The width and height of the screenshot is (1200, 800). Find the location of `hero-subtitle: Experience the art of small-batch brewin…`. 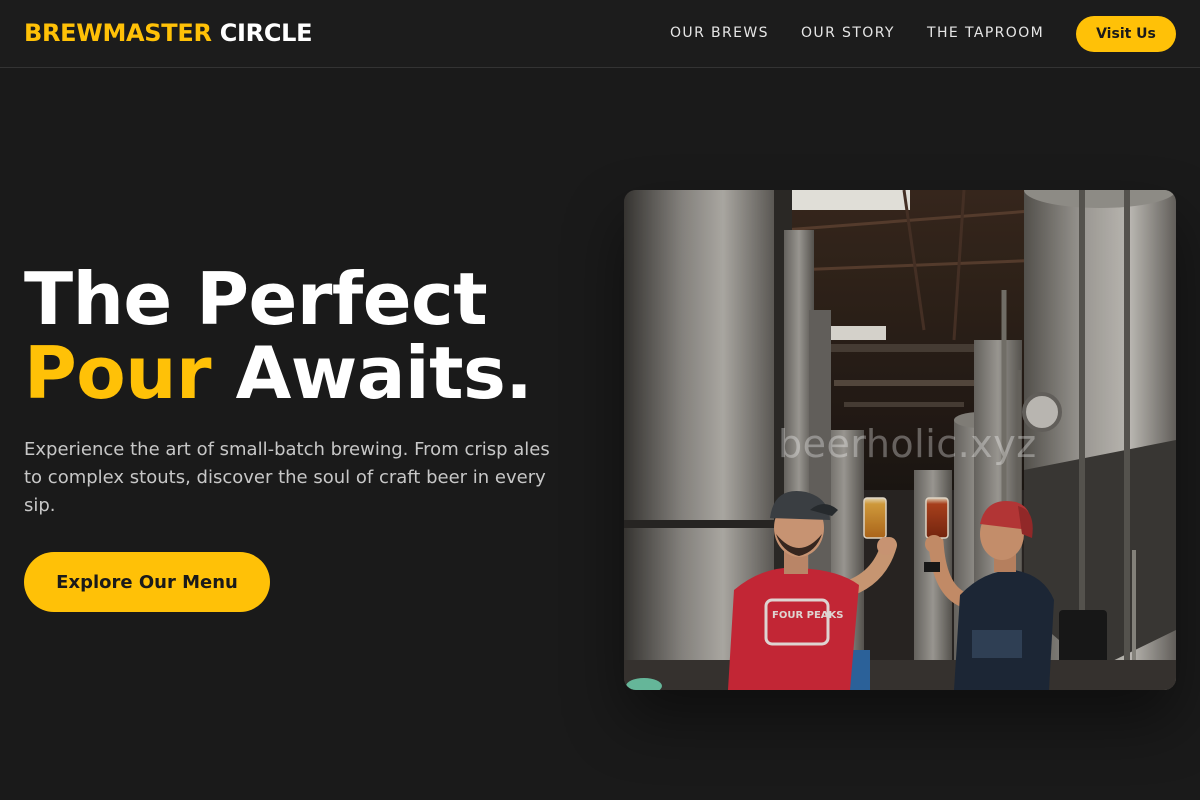

hero-subtitle: Experience the art of small-batch brewin… is located at coordinates (287, 477).